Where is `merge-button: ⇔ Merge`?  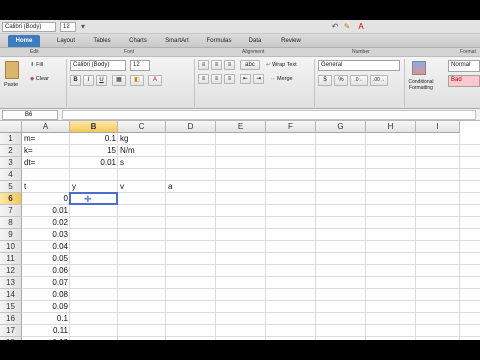 merge-button: ⇔ Merge is located at coordinates (281, 79).